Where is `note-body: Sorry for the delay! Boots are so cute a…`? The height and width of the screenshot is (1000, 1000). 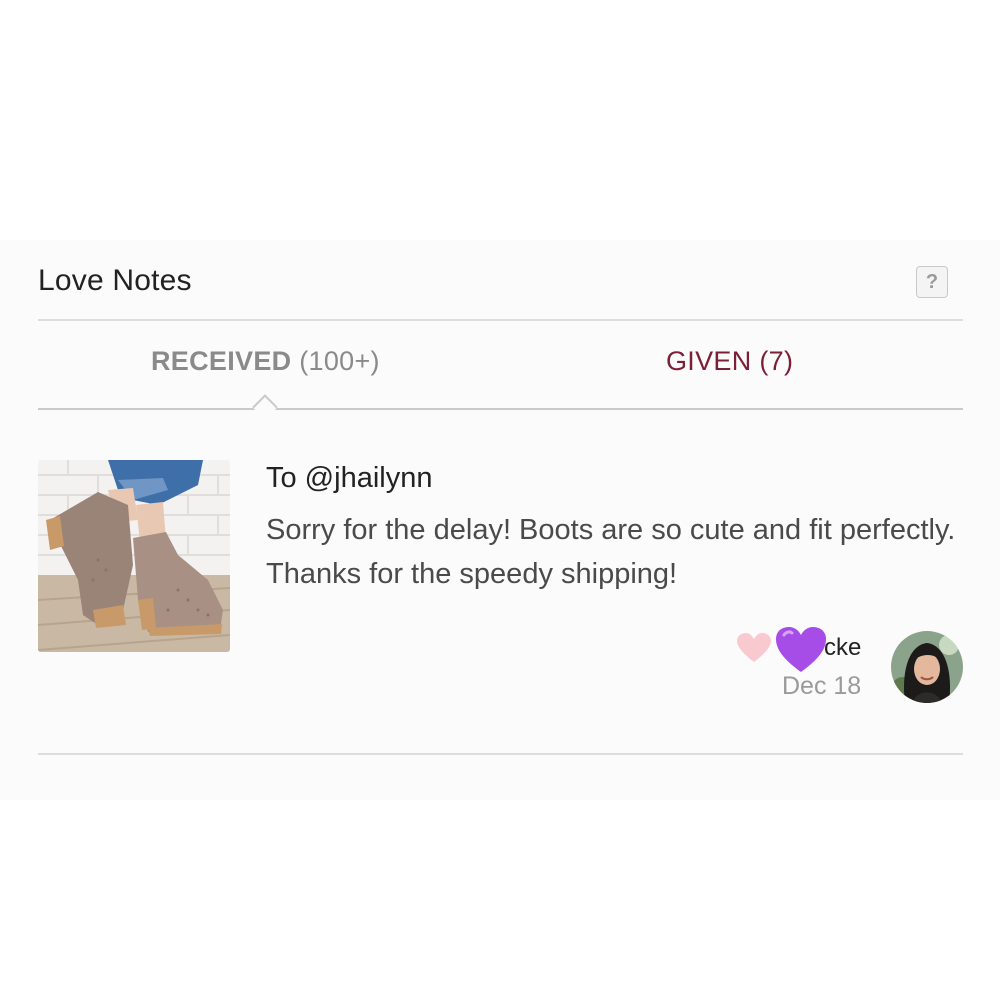 note-body: Sorry for the delay! Boots are so cute a… is located at coordinates (611, 552).